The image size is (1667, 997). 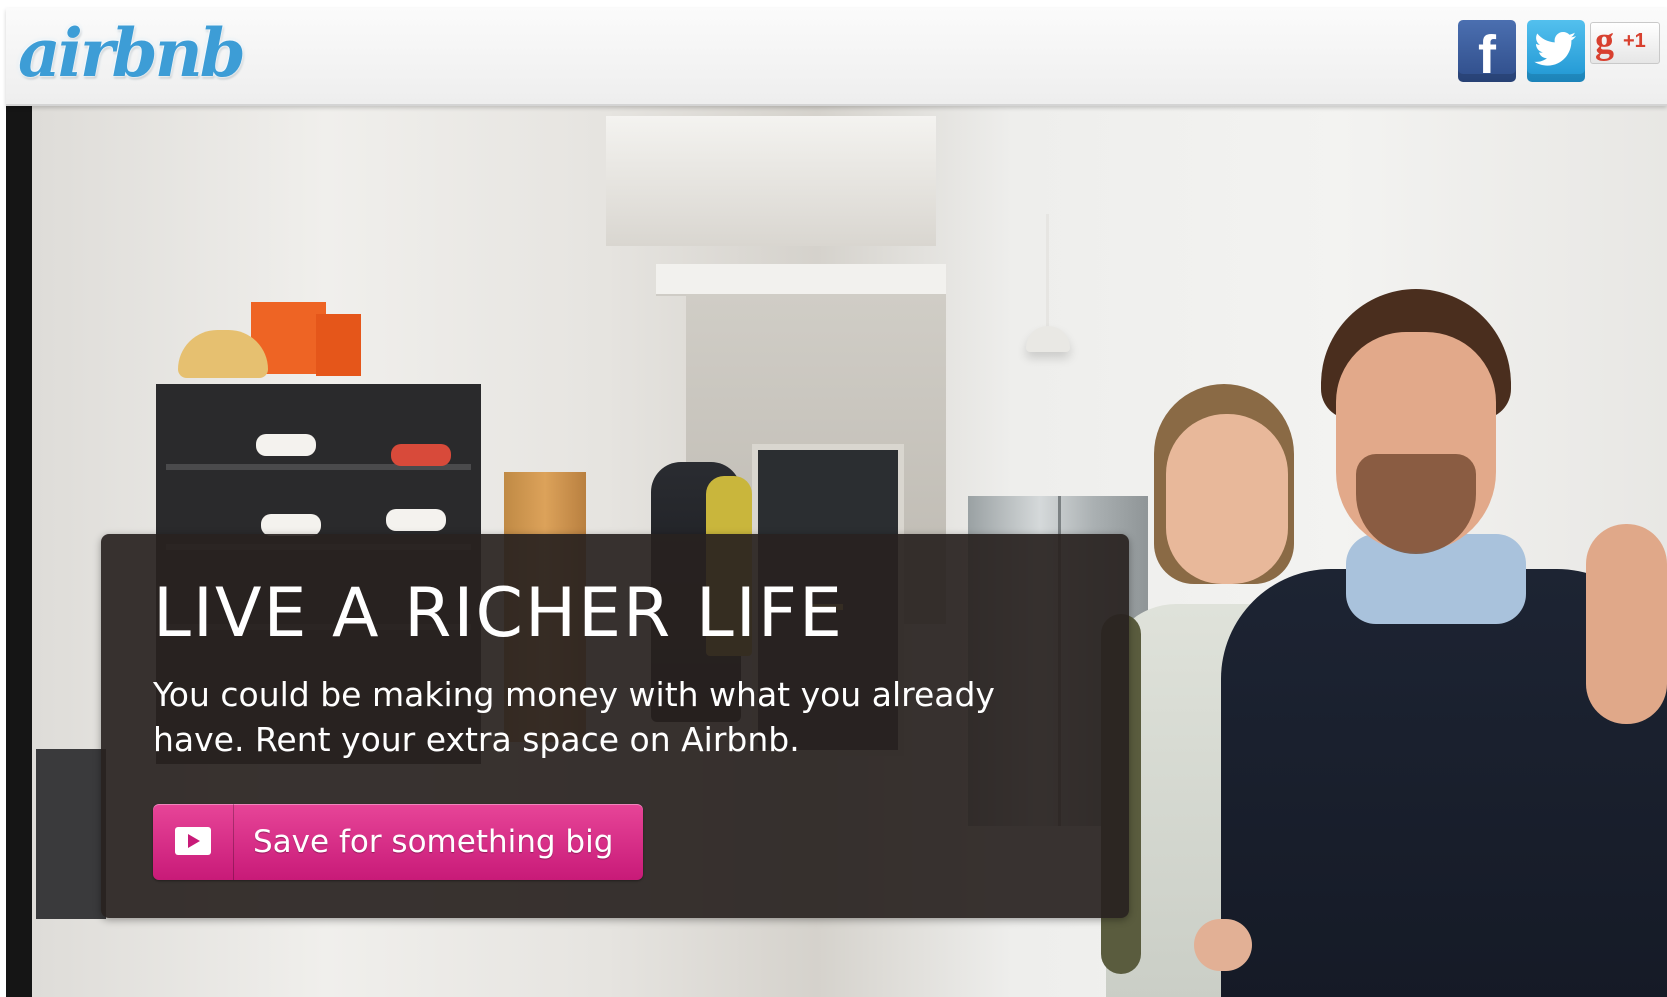 I want to click on hero-title: LIVE A RICHER LIFE, so click(x=498, y=613).